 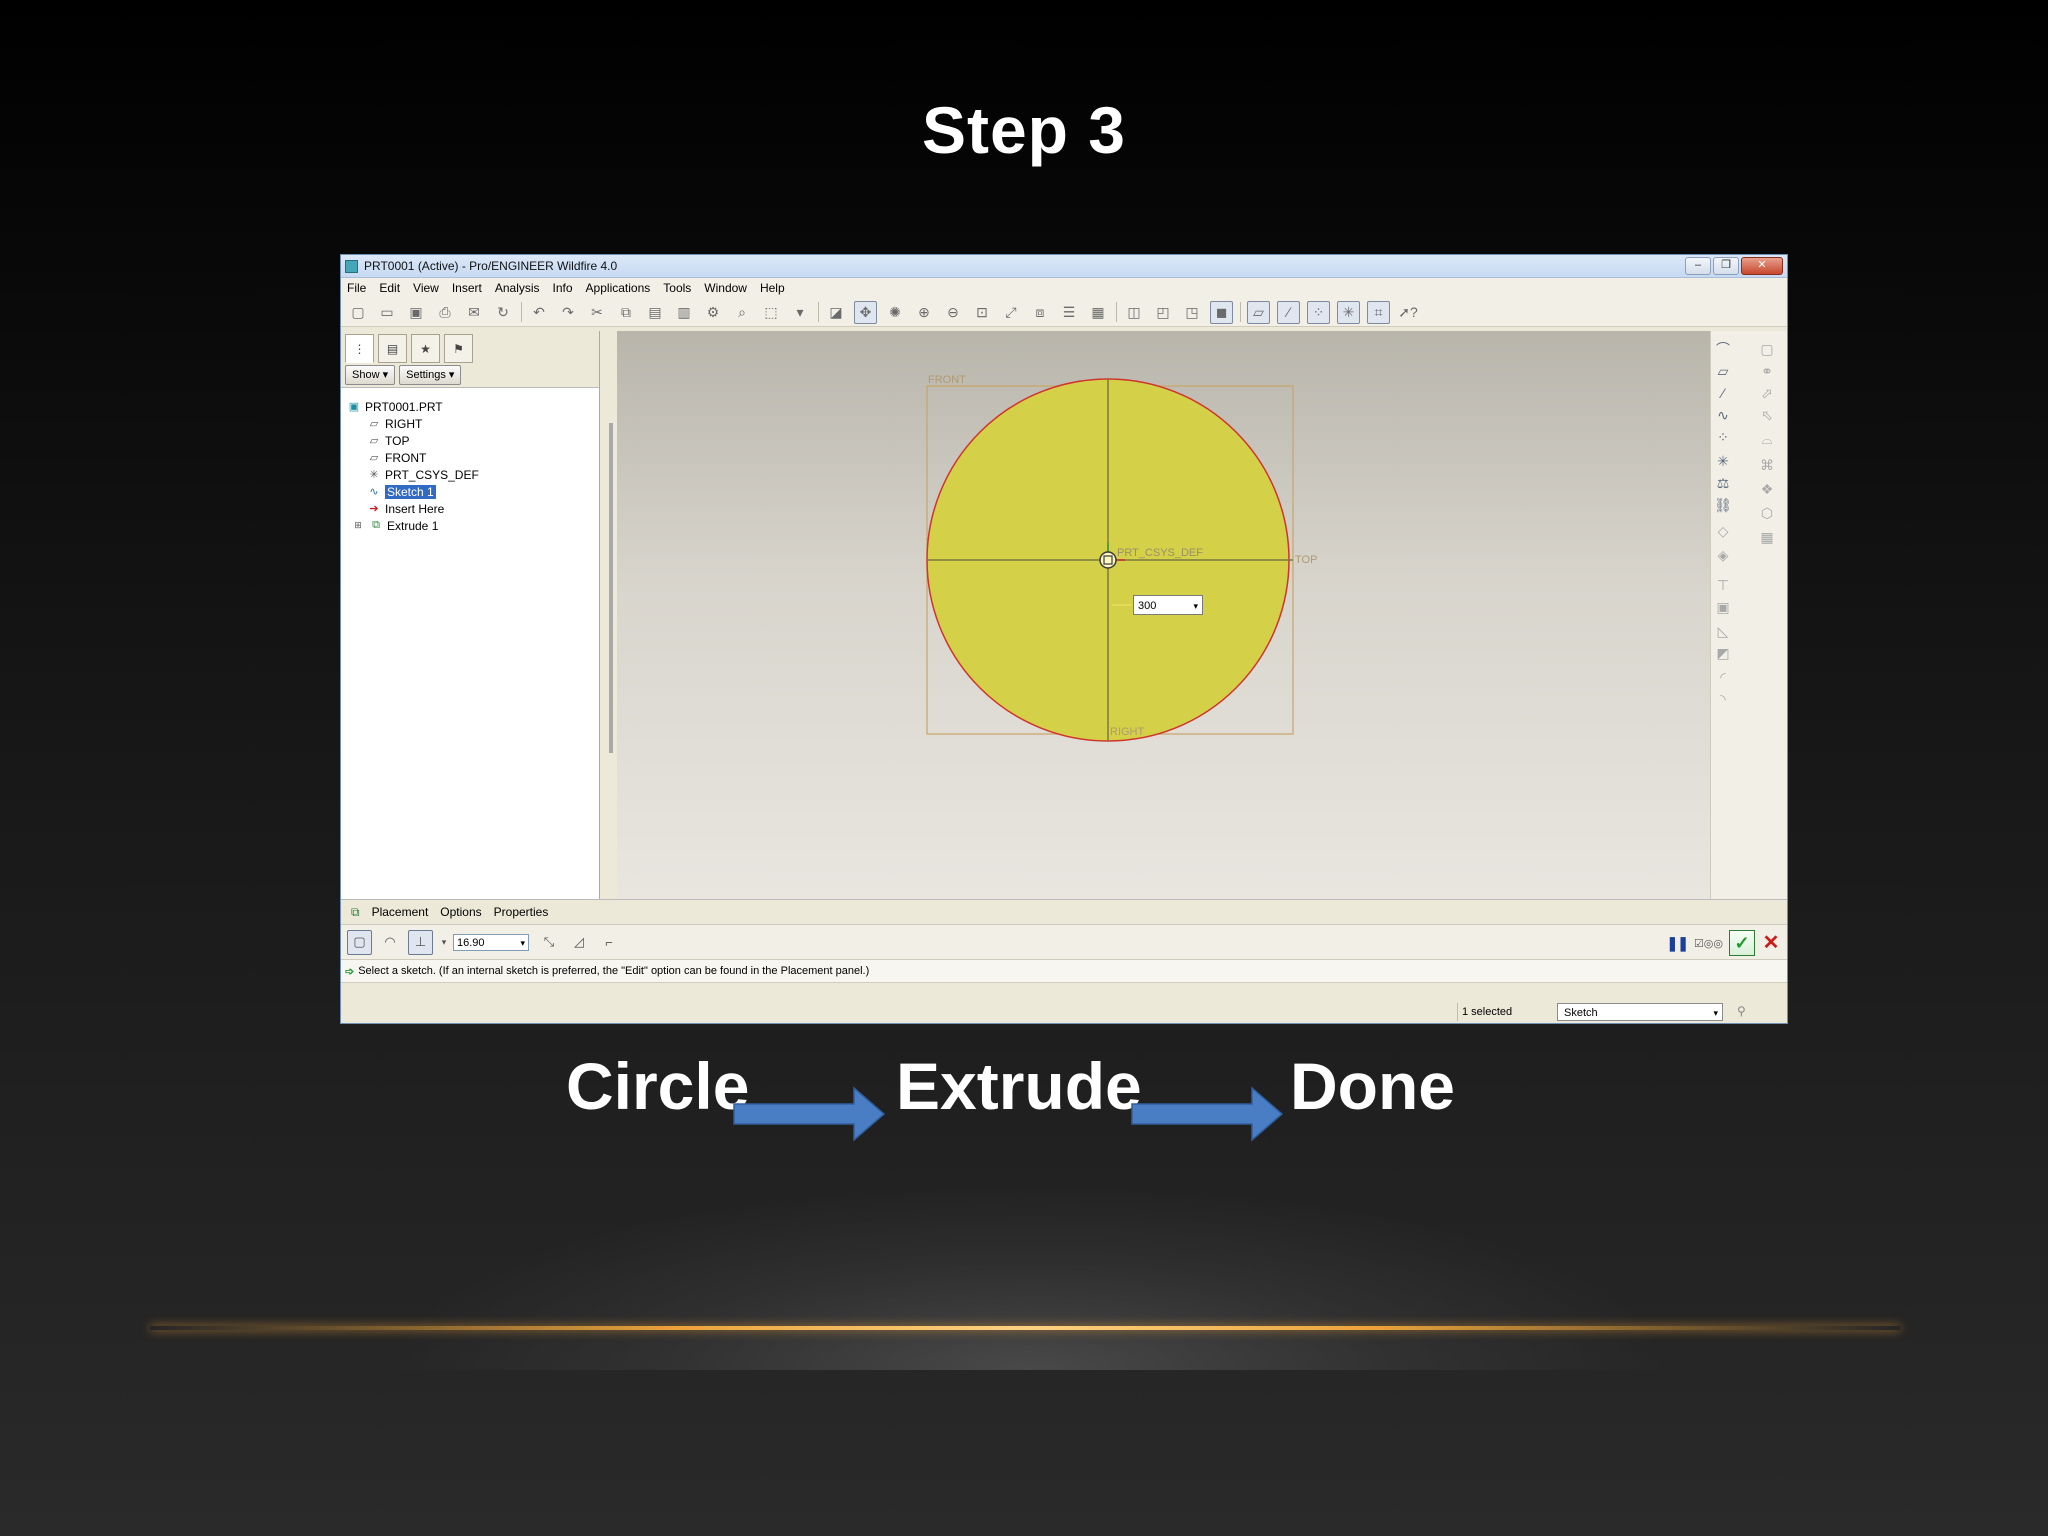 What do you see at coordinates (387, 312) in the screenshot?
I see `open-folder-icon: ▭` at bounding box center [387, 312].